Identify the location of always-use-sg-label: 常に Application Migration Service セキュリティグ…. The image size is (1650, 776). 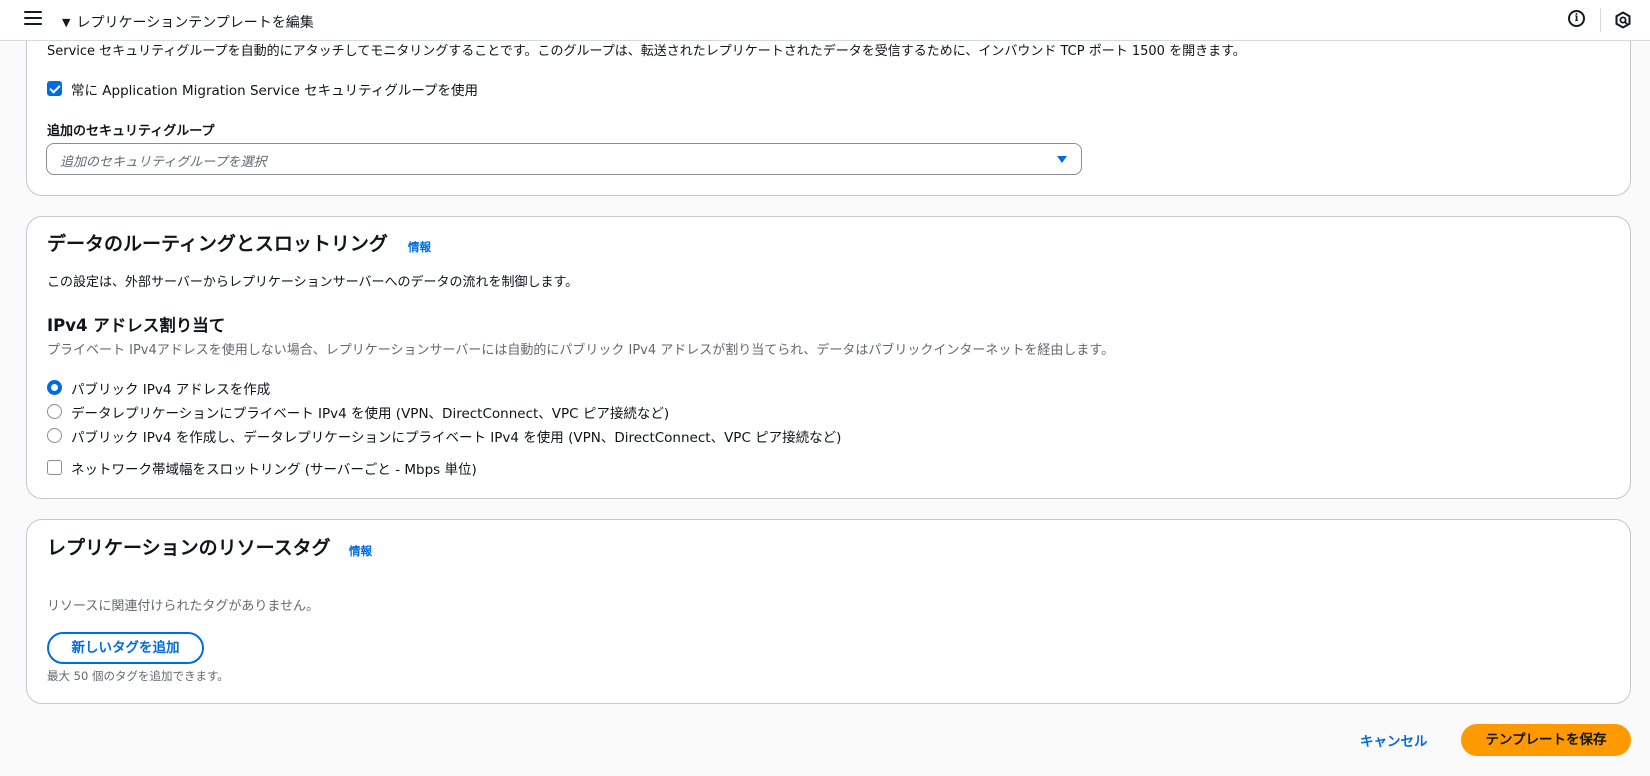
(274, 89).